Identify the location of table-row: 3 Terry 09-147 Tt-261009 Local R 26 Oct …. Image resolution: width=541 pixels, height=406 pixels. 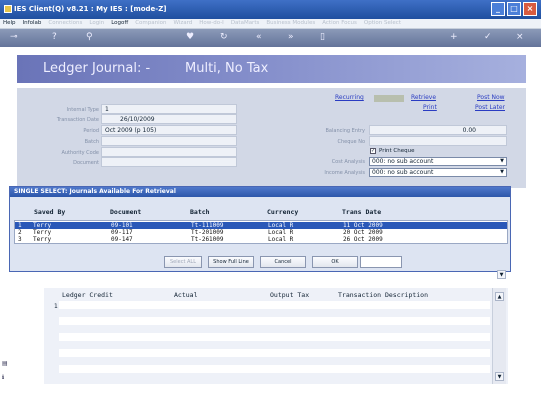
(261, 239).